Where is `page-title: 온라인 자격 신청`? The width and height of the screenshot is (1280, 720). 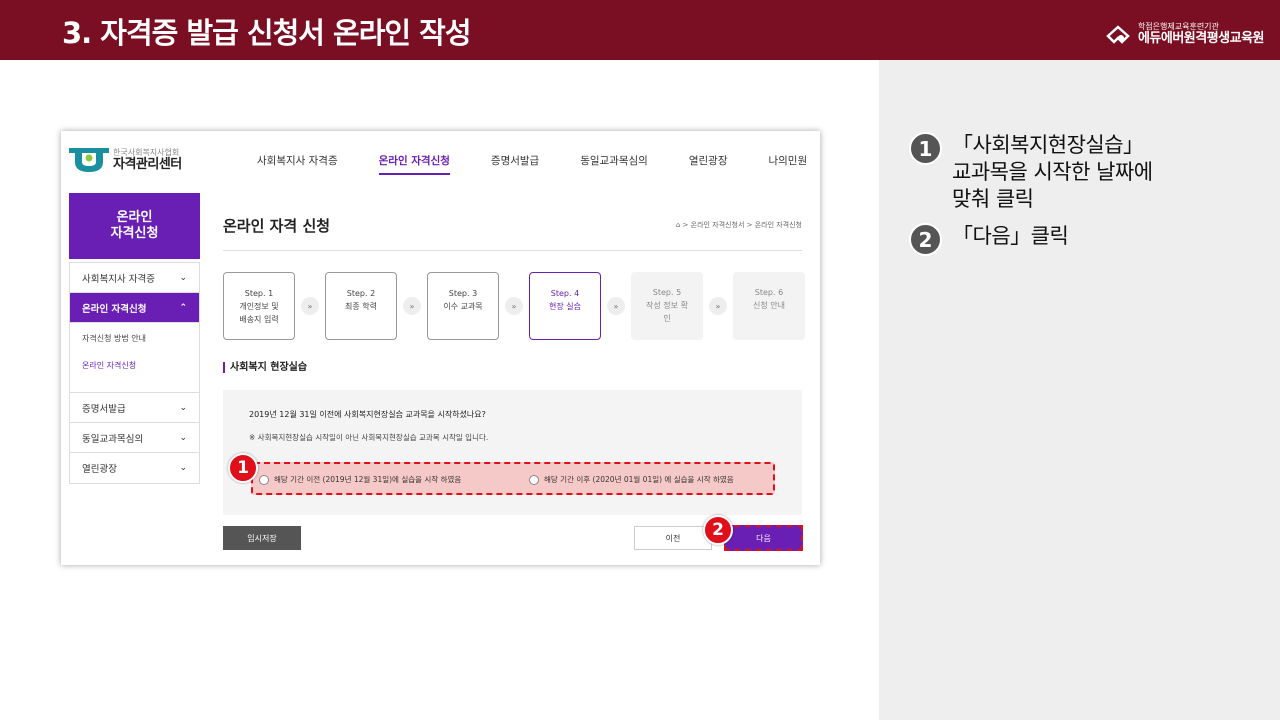 page-title: 온라인 자격 신청 is located at coordinates (277, 226).